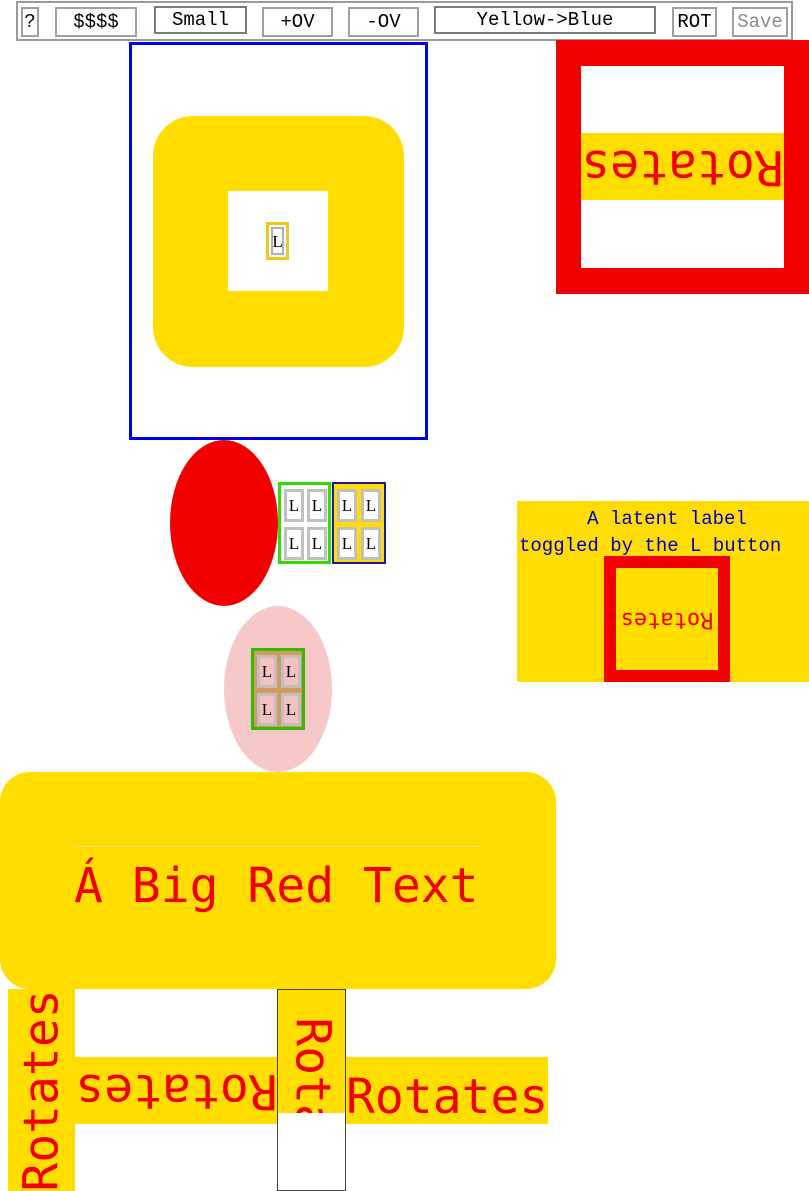  What do you see at coordinates (30, 22) in the screenshot?
I see `help-button: ?` at bounding box center [30, 22].